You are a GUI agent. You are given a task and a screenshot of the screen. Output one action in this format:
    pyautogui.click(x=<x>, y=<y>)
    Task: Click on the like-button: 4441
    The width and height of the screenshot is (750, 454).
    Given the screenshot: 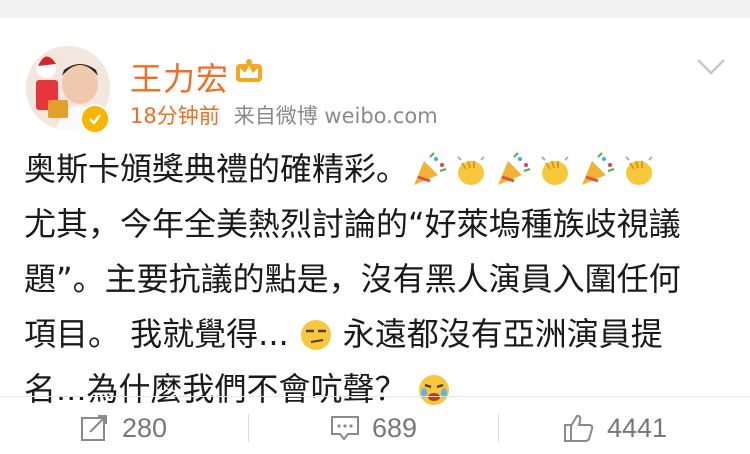 What is the action you would take?
    pyautogui.click(x=615, y=428)
    